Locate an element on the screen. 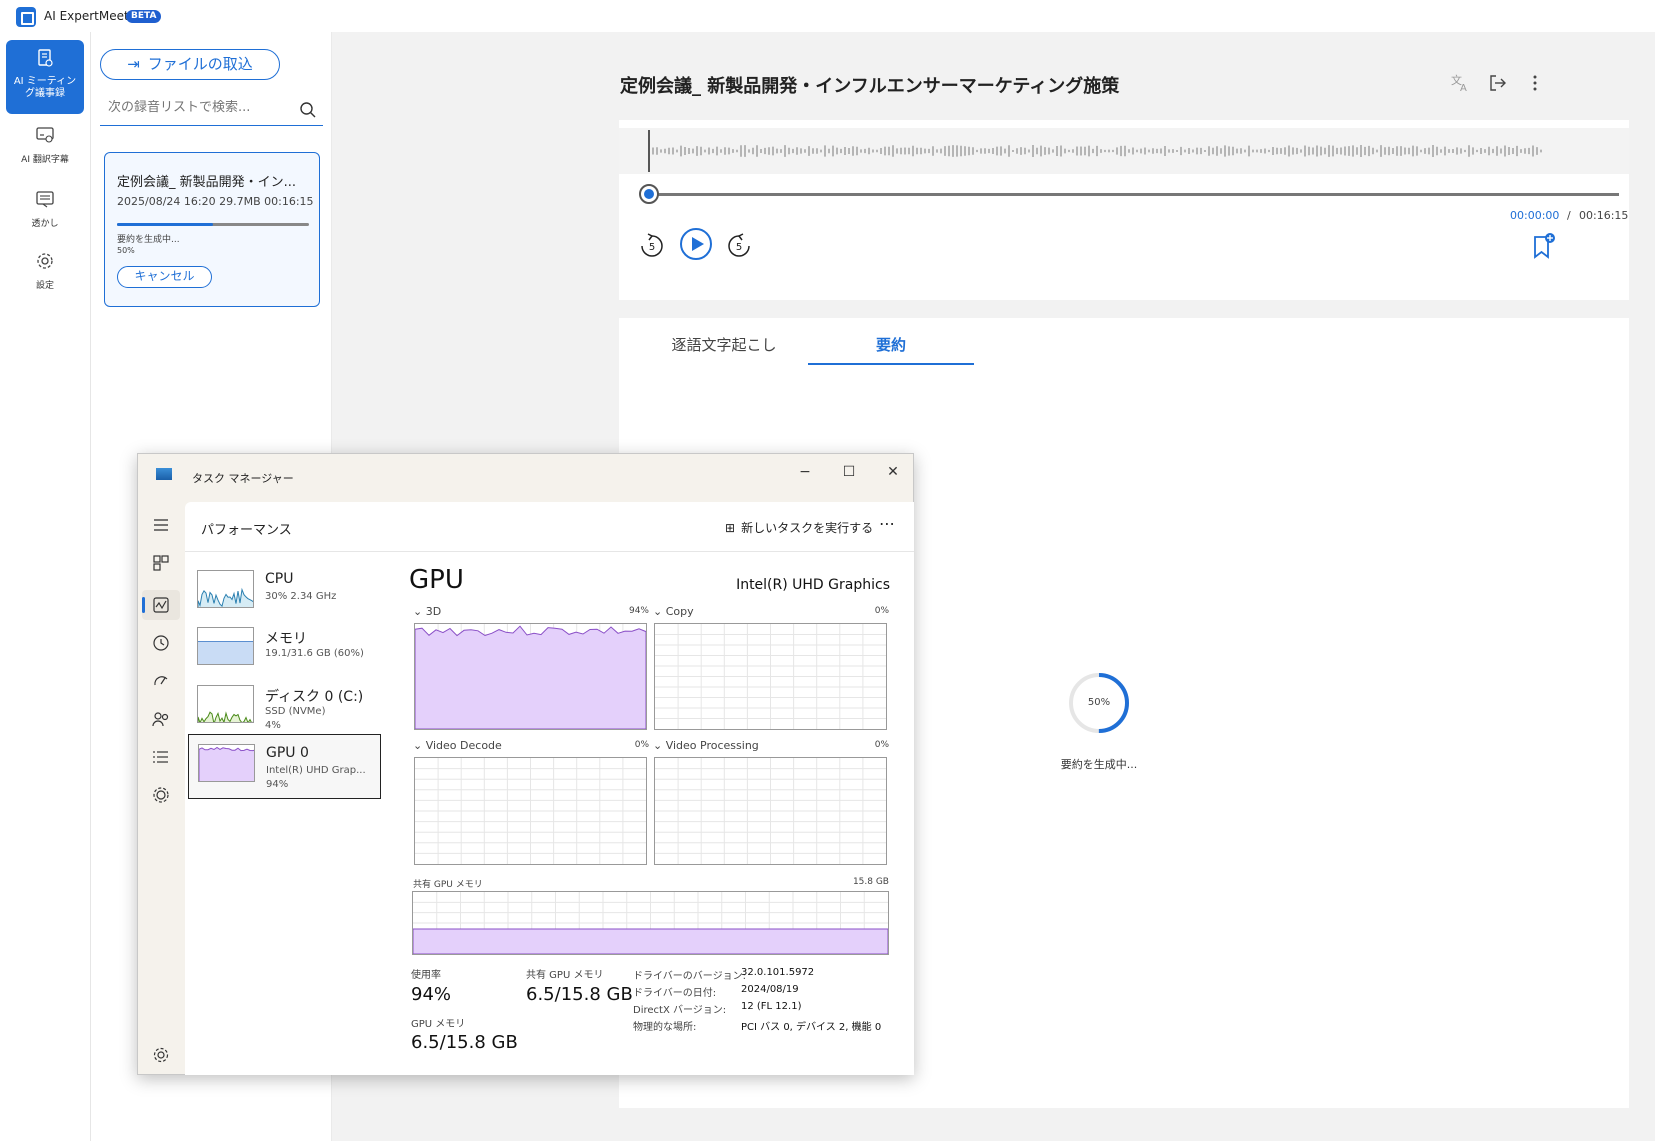 The height and width of the screenshot is (1141, 1655). forward-label: 5 is located at coordinates (739, 247).